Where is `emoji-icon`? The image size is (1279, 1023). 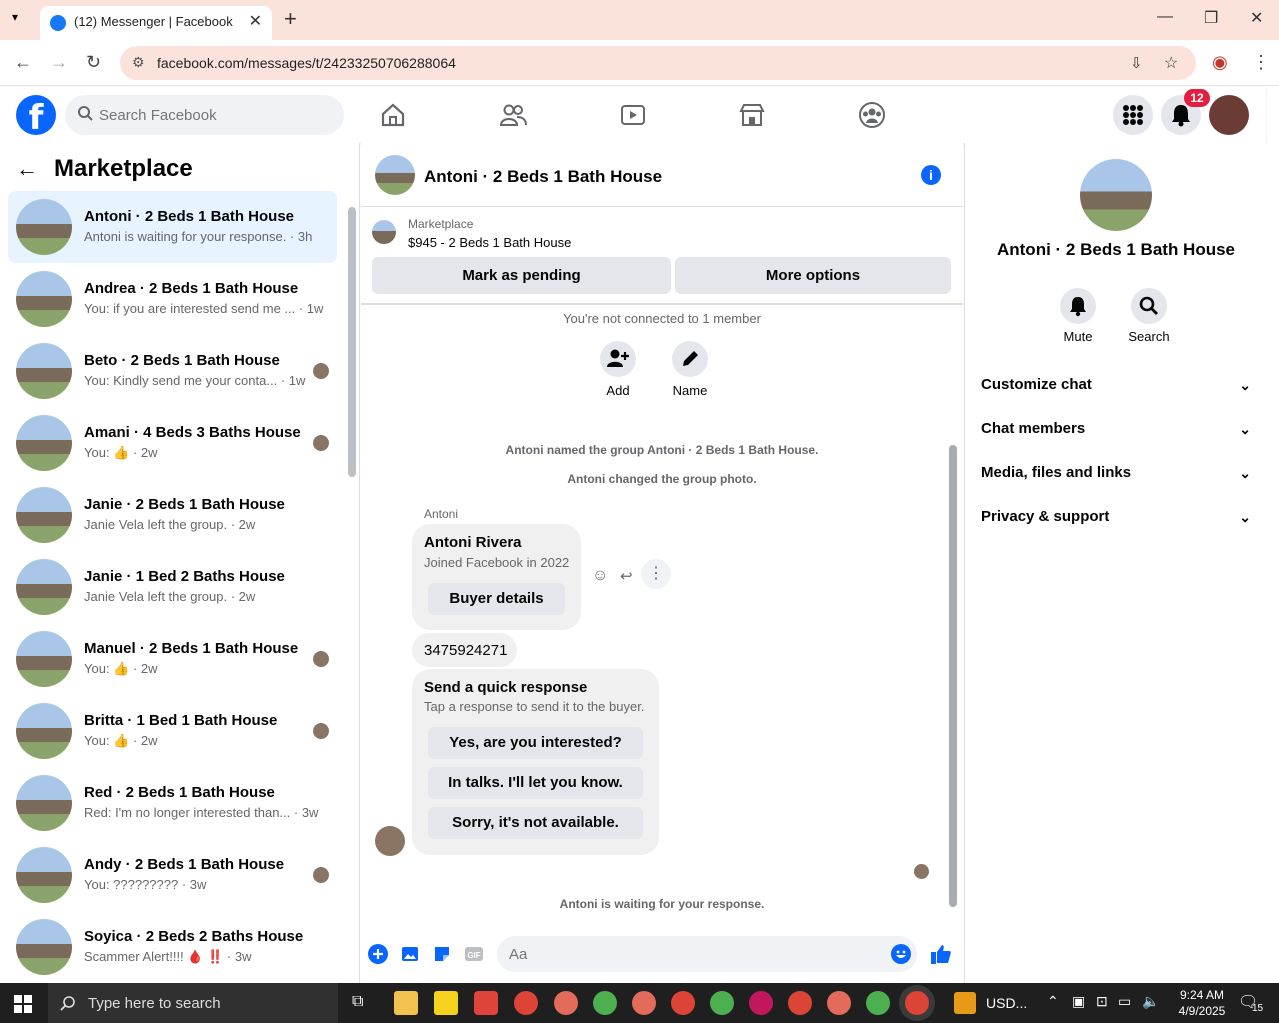
emoji-icon is located at coordinates (901, 954).